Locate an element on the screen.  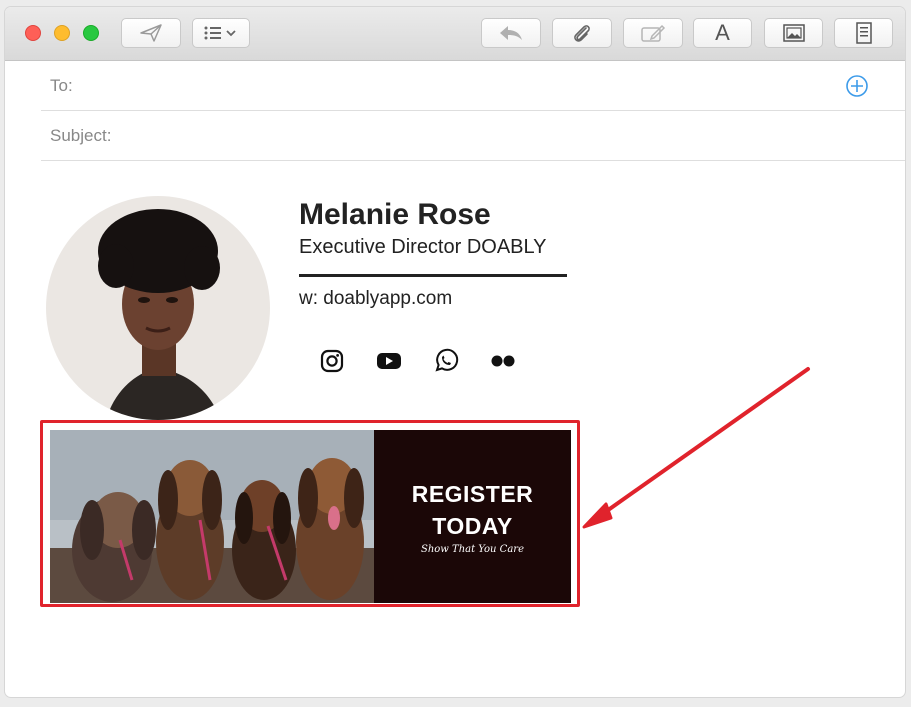
font-icon: A is located at coordinates (722, 32).